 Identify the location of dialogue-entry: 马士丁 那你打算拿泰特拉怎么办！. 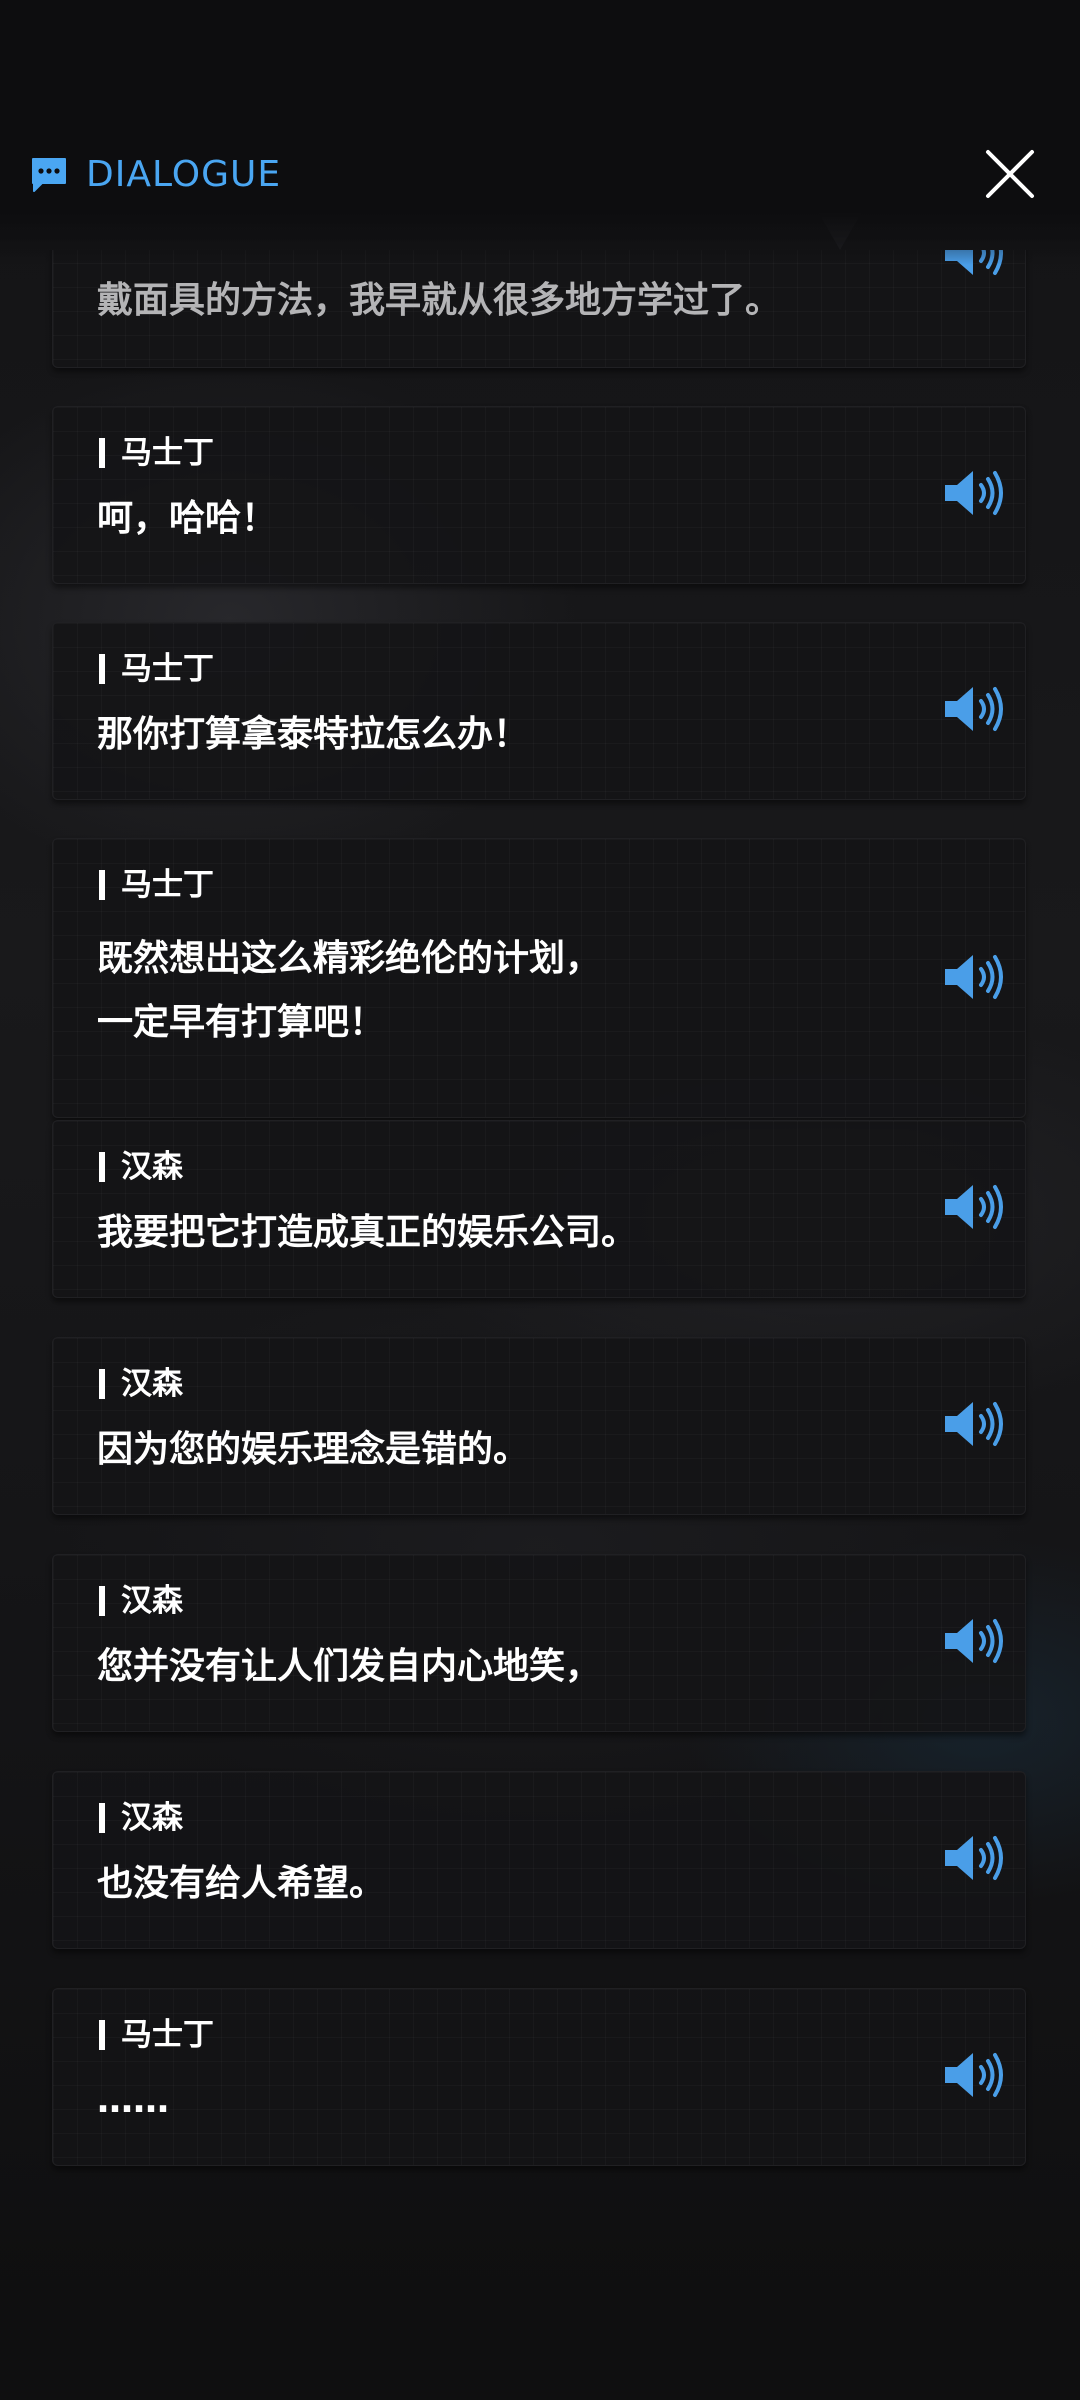
(539, 711).